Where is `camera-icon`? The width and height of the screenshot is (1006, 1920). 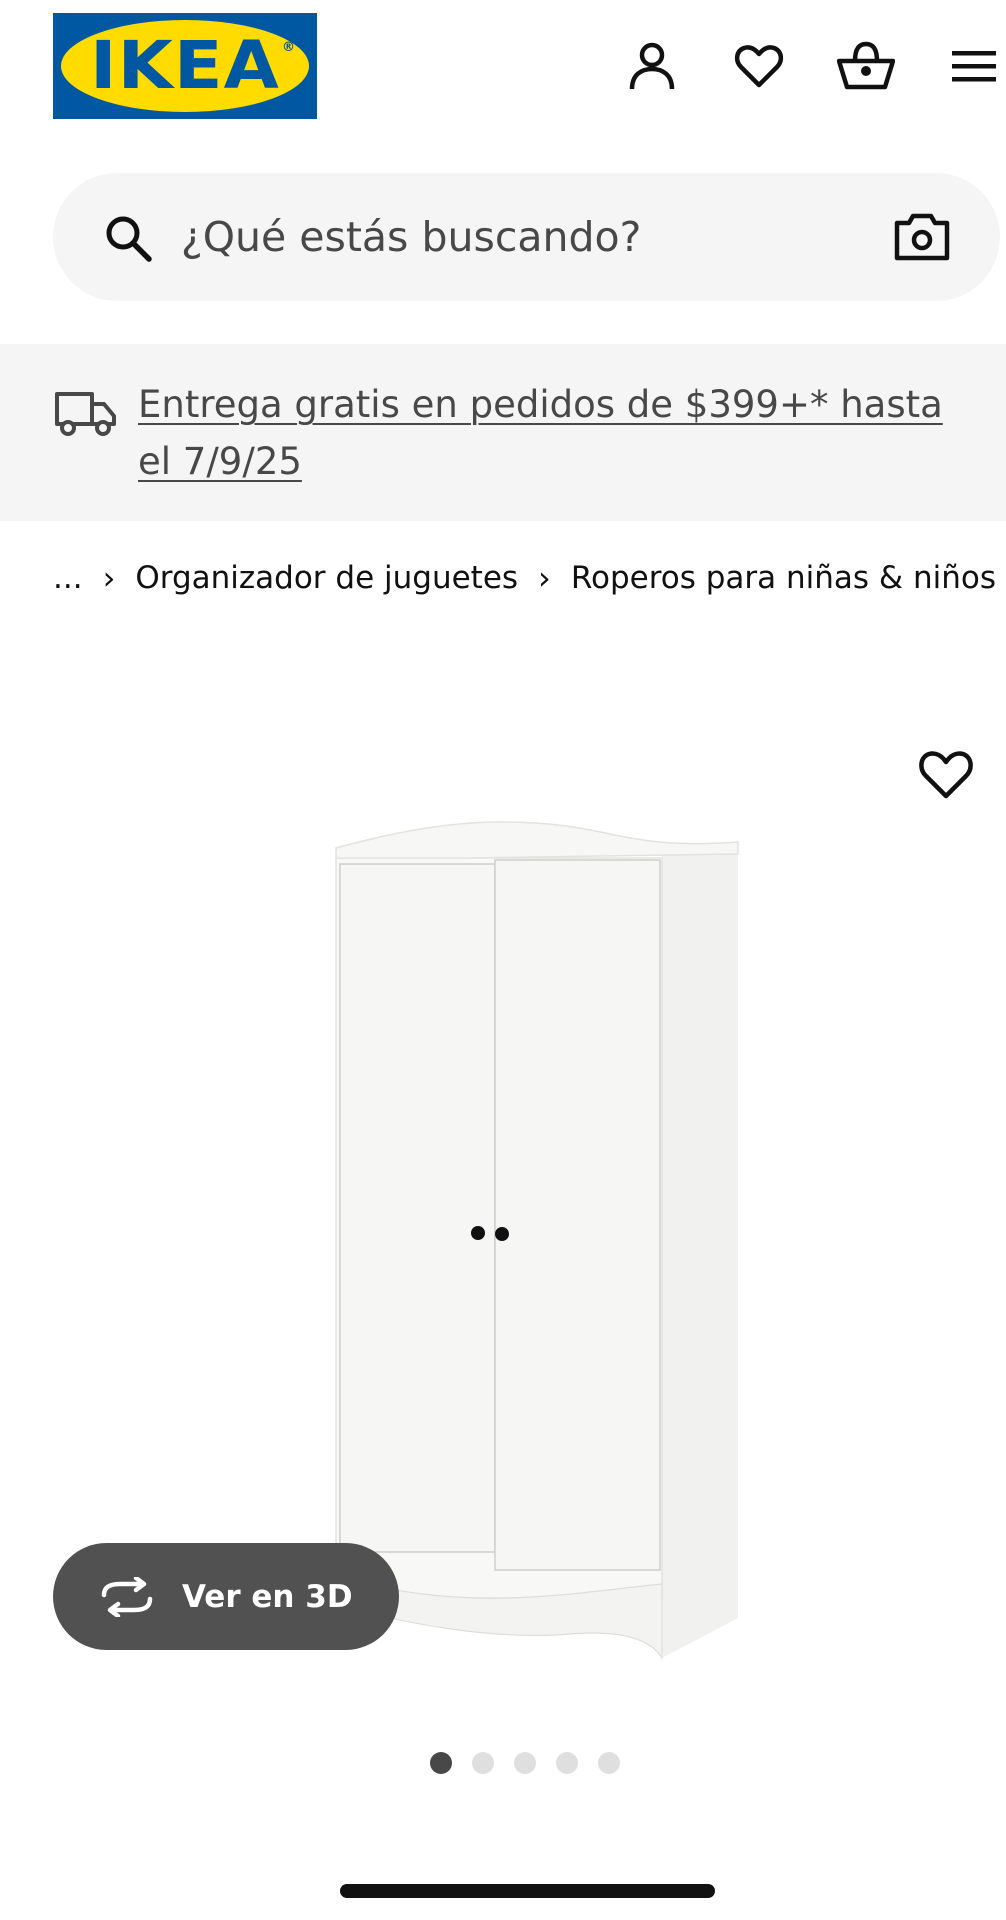 camera-icon is located at coordinates (922, 237).